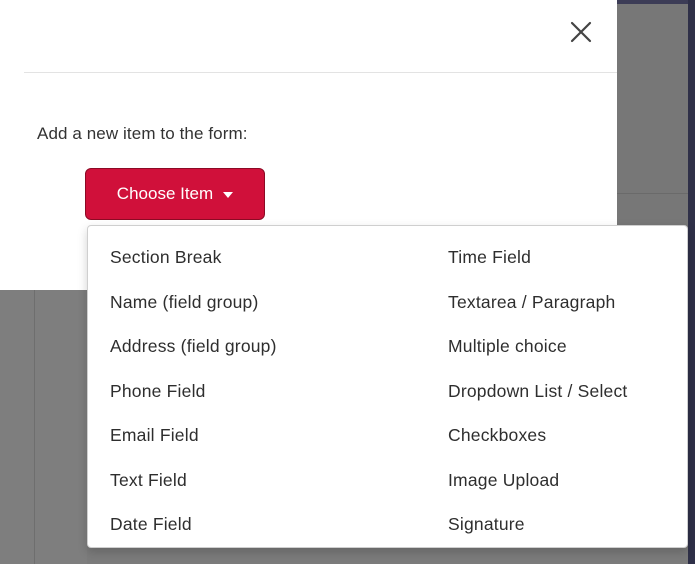 This screenshot has width=695, height=564. What do you see at coordinates (193, 346) in the screenshot?
I see `menu-item-address-group: Address (field group)` at bounding box center [193, 346].